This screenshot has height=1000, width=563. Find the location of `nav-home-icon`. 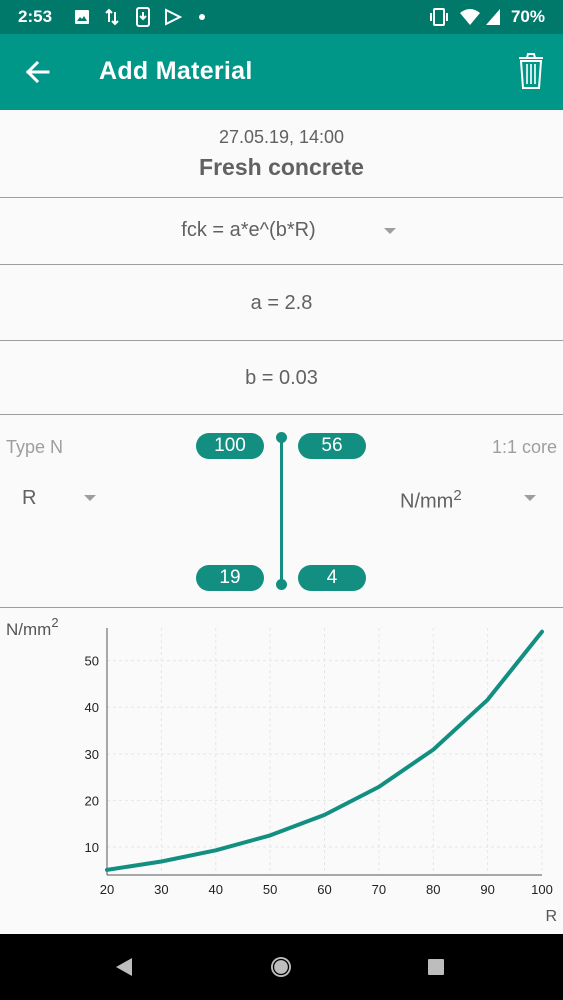

nav-home-icon is located at coordinates (281, 967).